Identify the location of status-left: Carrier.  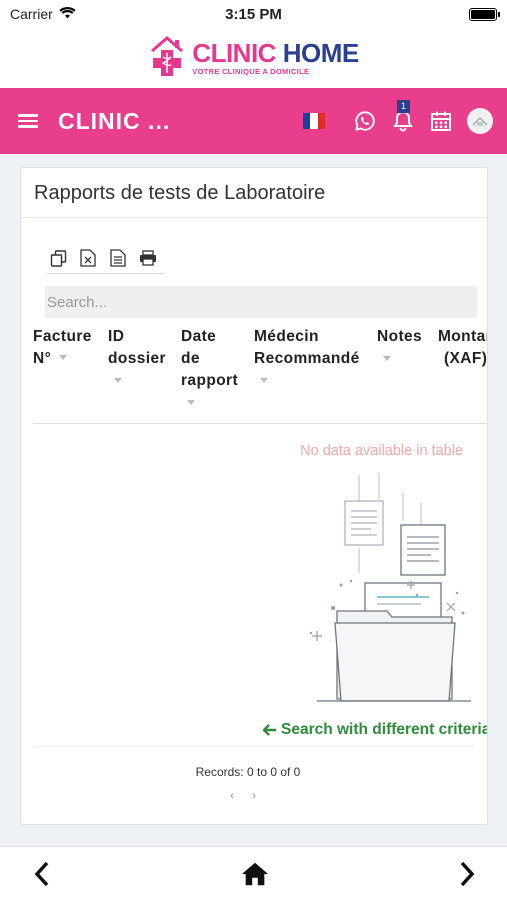
(43, 14).